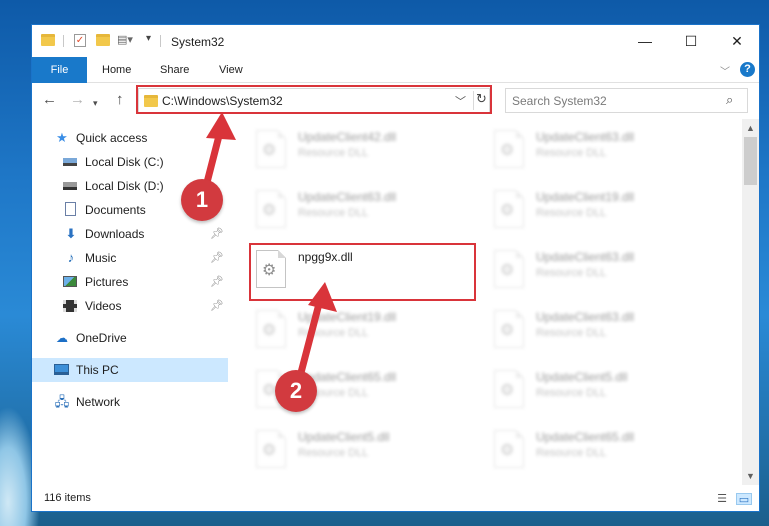 Image resolution: width=769 pixels, height=526 pixels. What do you see at coordinates (80, 40) in the screenshot?
I see `properties-check-icon: ✓` at bounding box center [80, 40].